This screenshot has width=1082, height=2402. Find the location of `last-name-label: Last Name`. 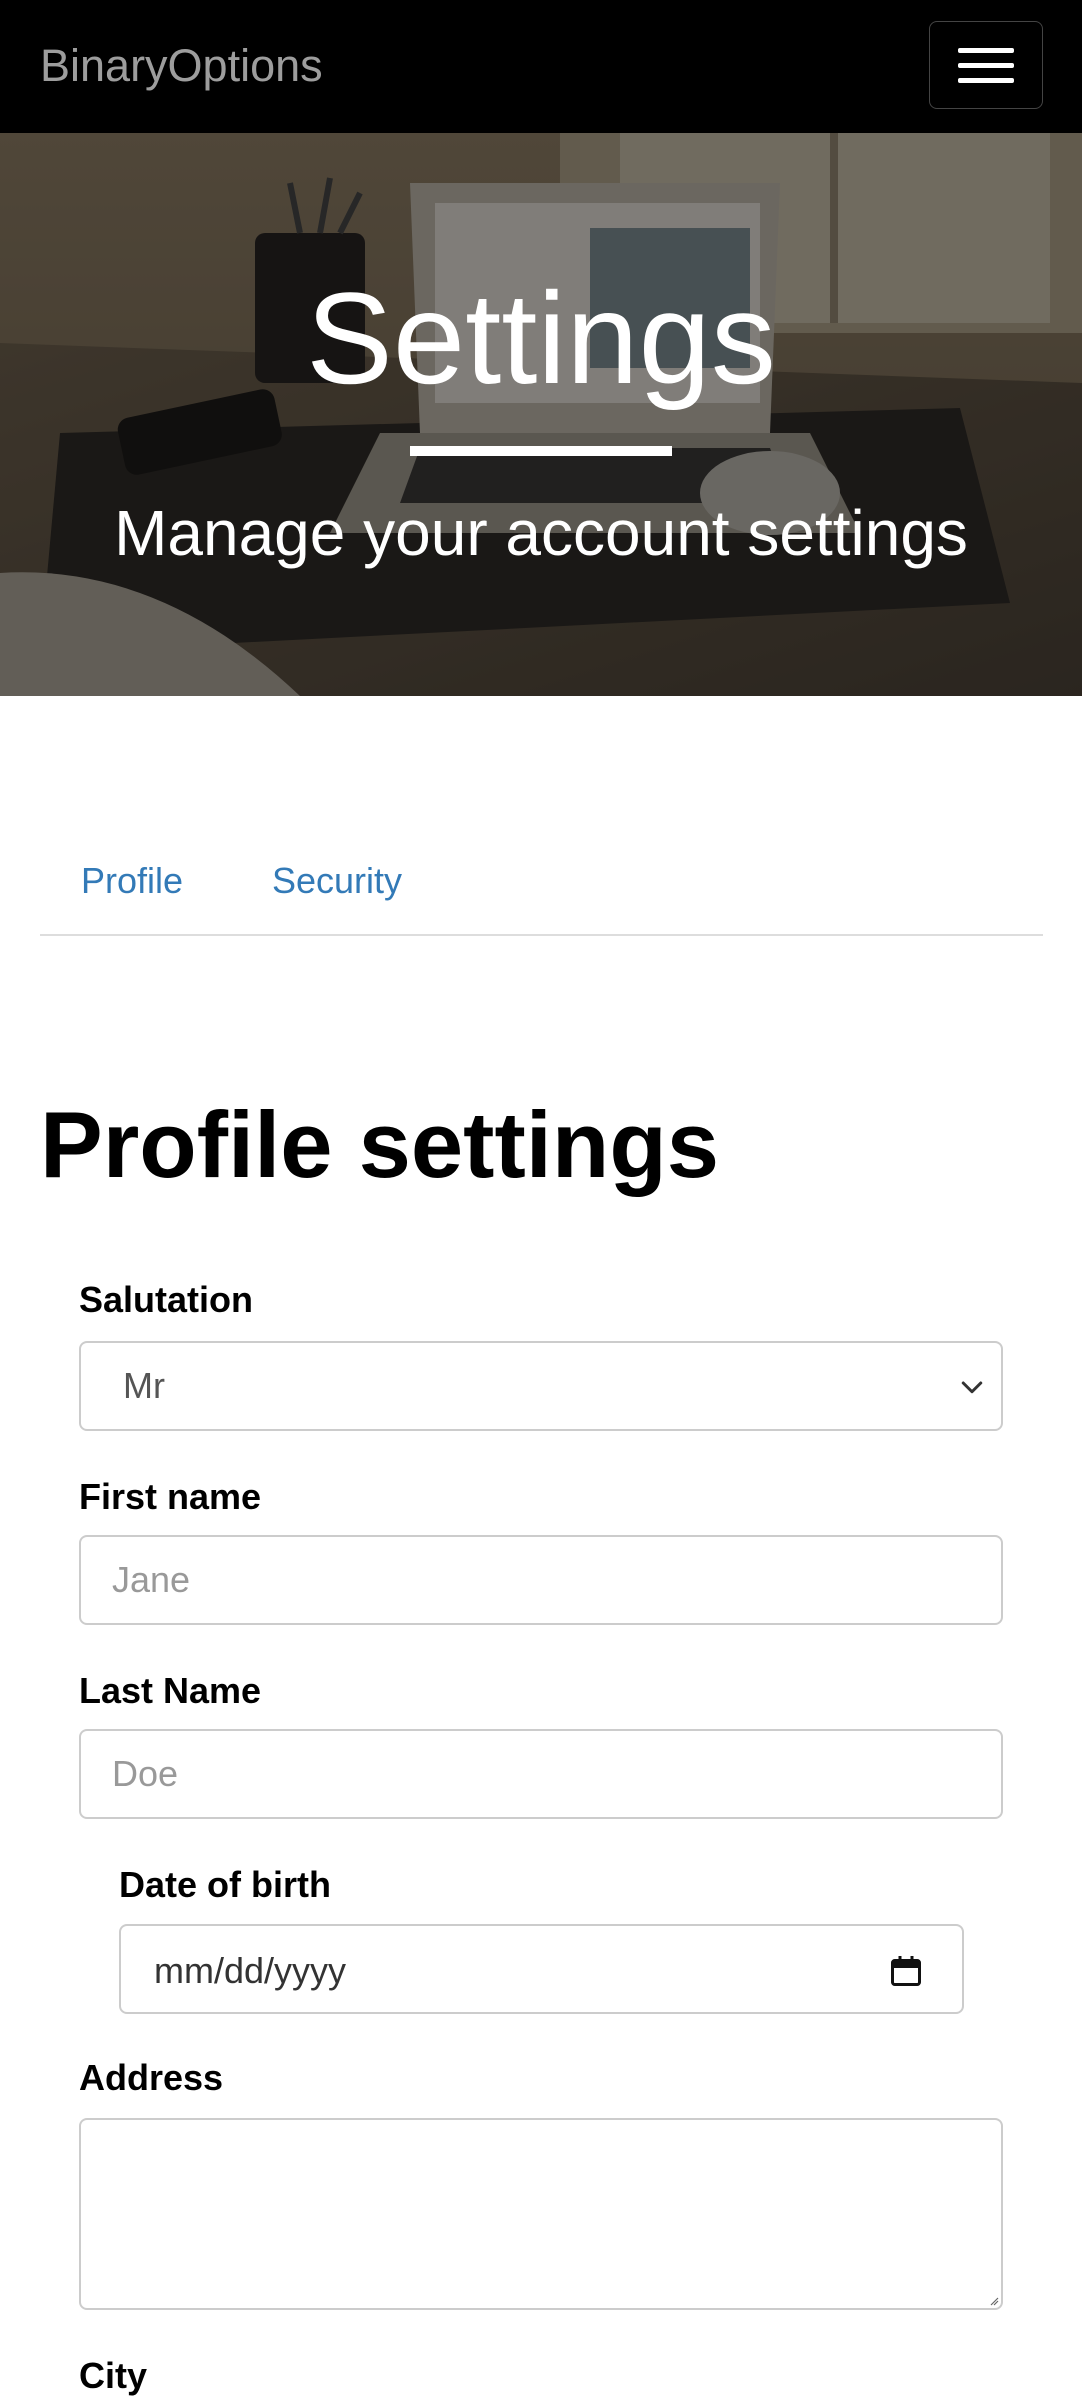

last-name-label: Last Name is located at coordinates (170, 1690).